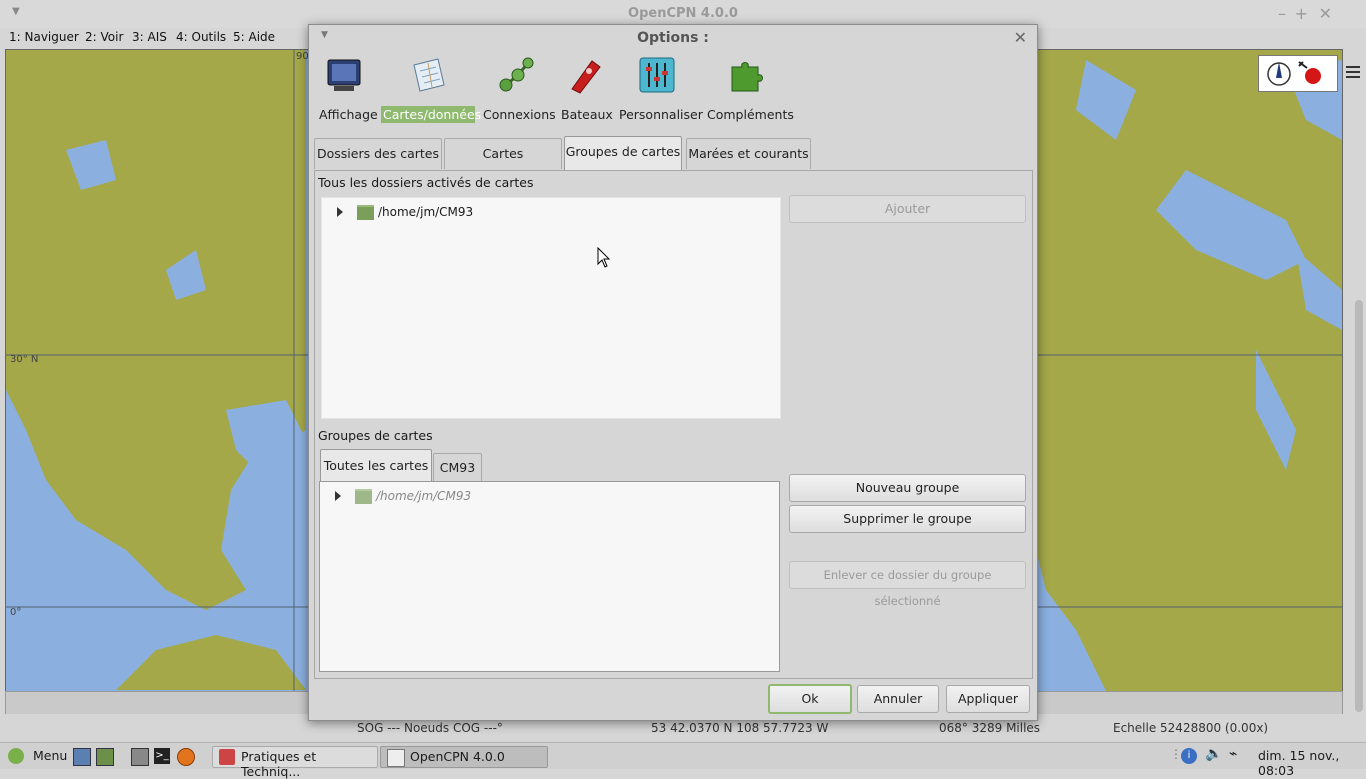  I want to click on all-dirs-tree: /home/jm/CM93, so click(551, 308).